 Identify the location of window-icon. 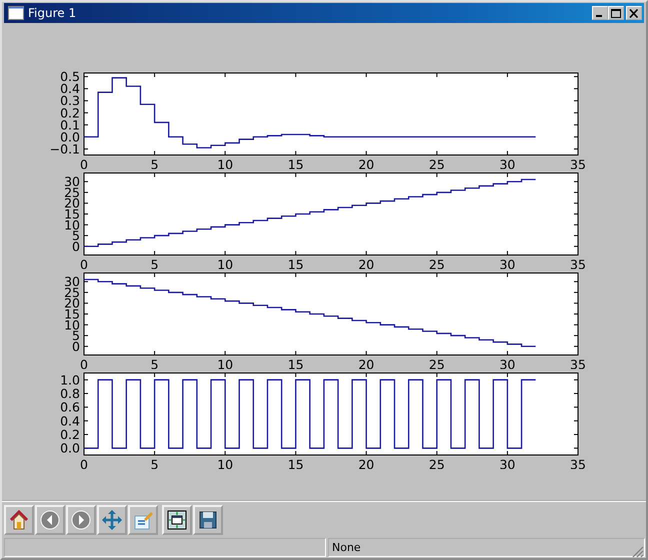
(16, 13).